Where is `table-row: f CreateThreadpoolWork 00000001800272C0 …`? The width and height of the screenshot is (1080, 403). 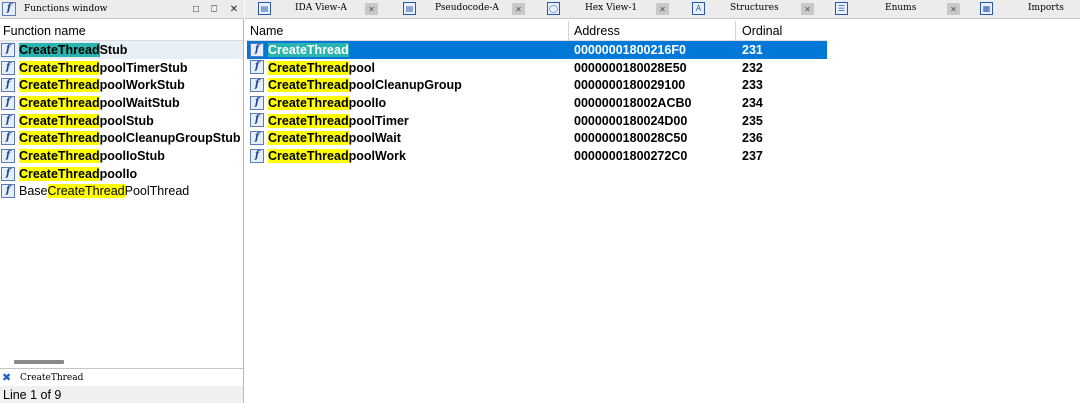 table-row: f CreateThreadpoolWork 00000001800272C0 … is located at coordinates (537, 156).